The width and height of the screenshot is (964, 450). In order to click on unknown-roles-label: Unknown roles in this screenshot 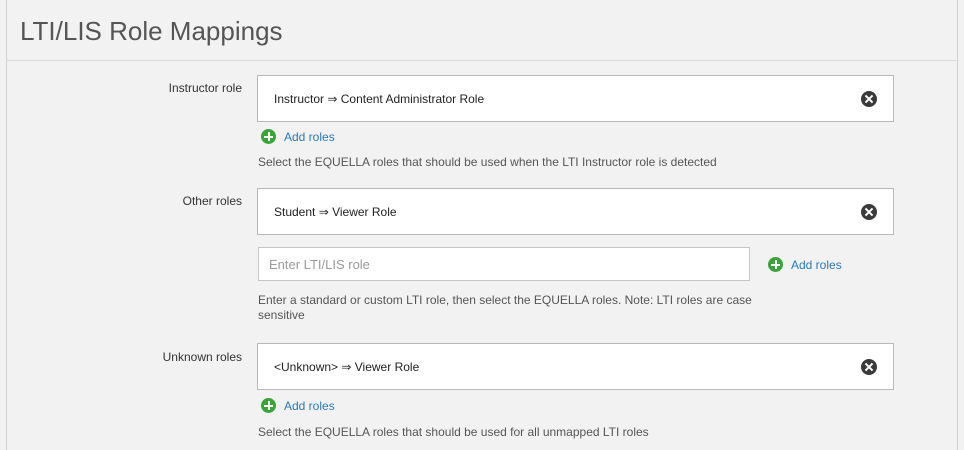, I will do `click(202, 357)`.